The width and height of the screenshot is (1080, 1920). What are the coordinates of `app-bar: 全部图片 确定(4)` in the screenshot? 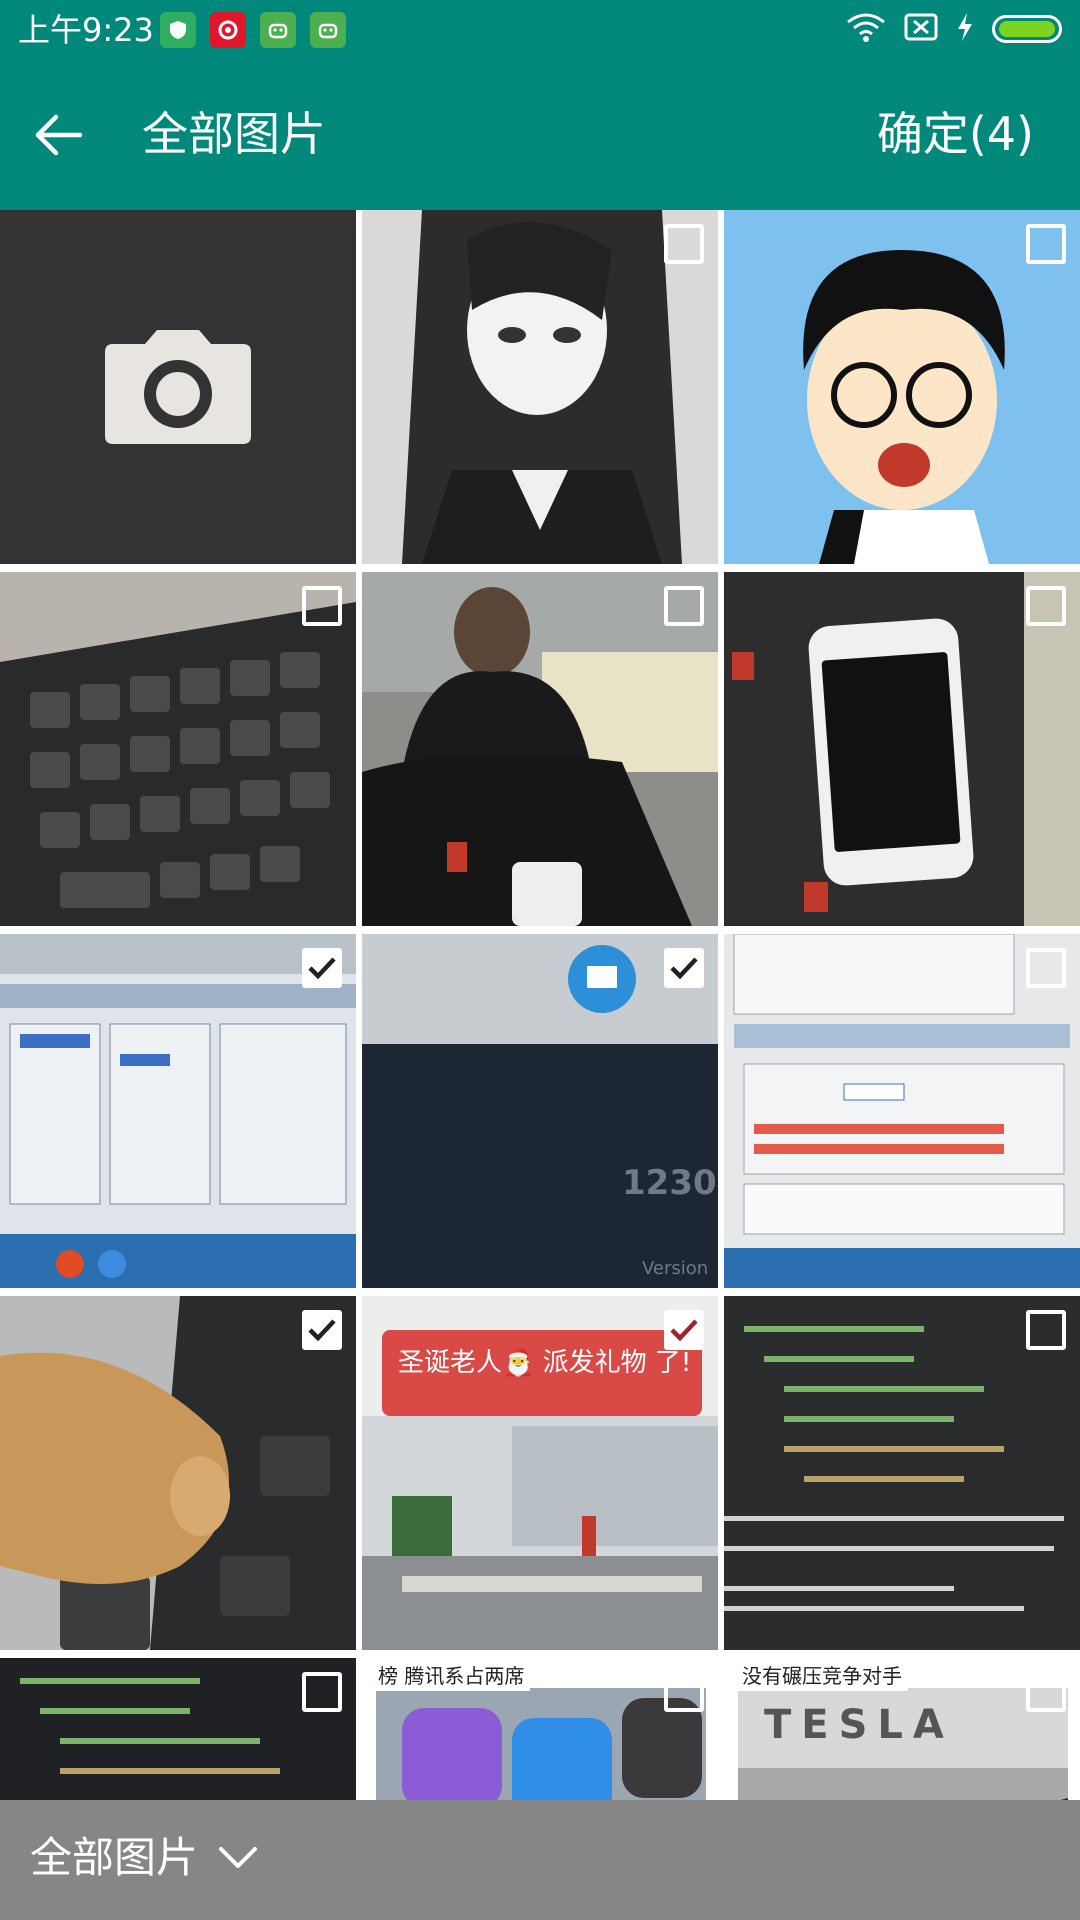 It's located at (540, 135).